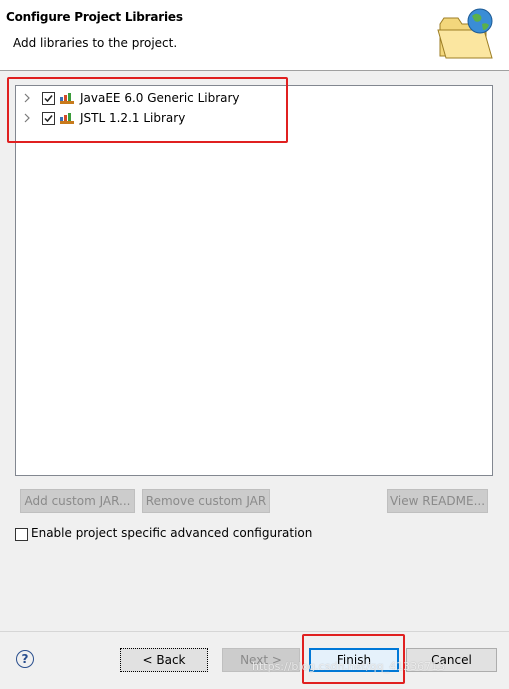  I want to click on help-icon: ?, so click(25, 659).